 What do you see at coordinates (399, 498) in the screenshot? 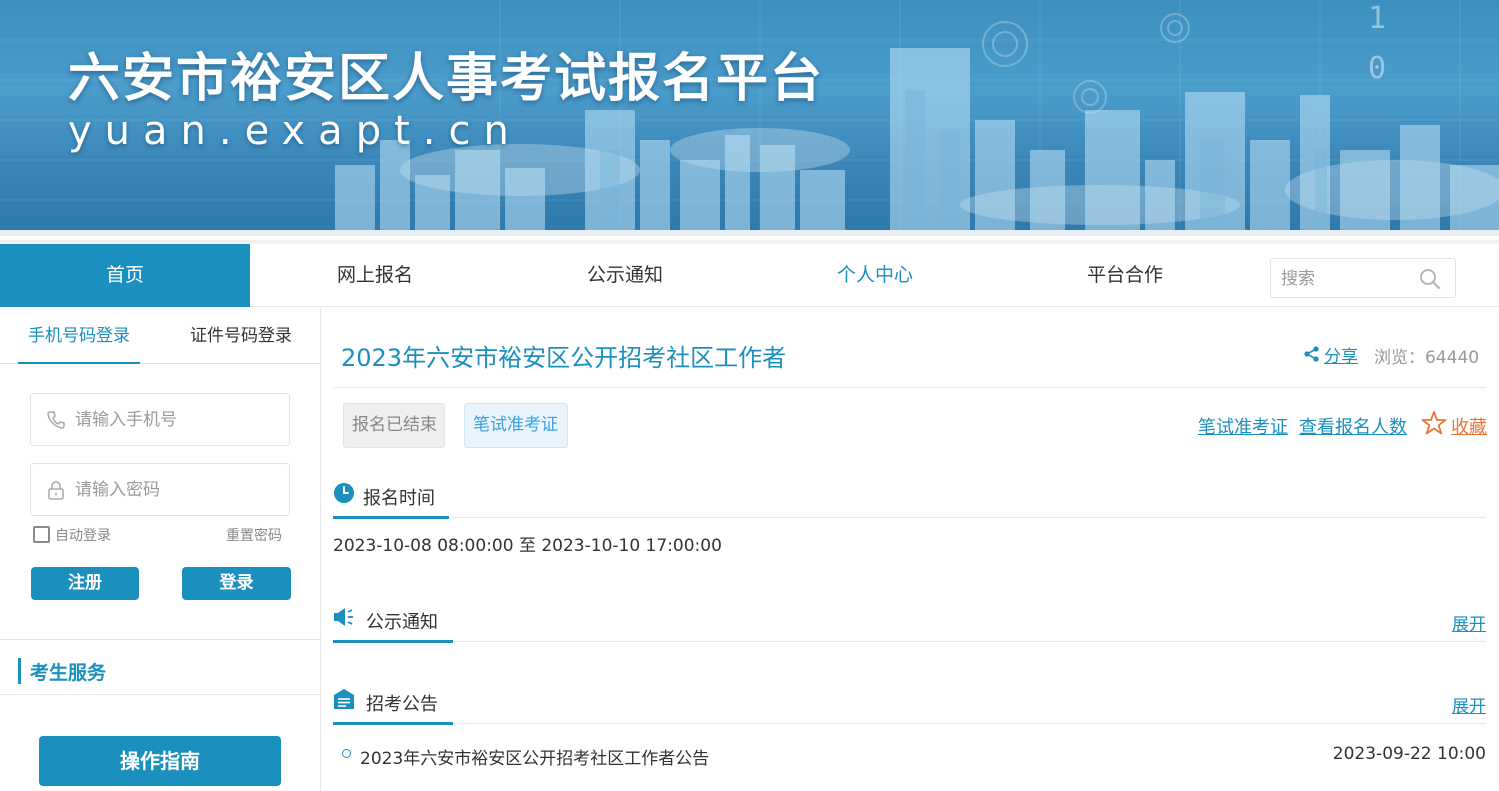
I see `registration-time-title: 报名时间` at bounding box center [399, 498].